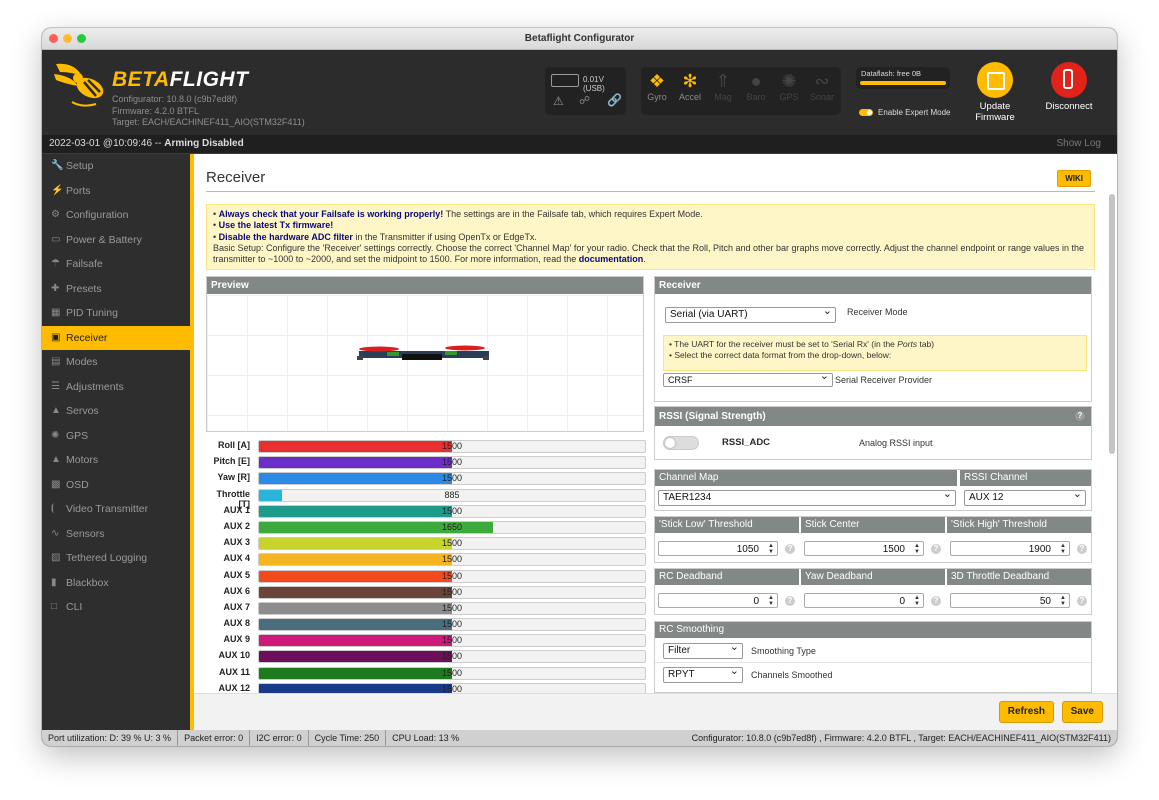 This screenshot has width=1159, height=800. What do you see at coordinates (1082, 712) in the screenshot?
I see `save-button: Save` at bounding box center [1082, 712].